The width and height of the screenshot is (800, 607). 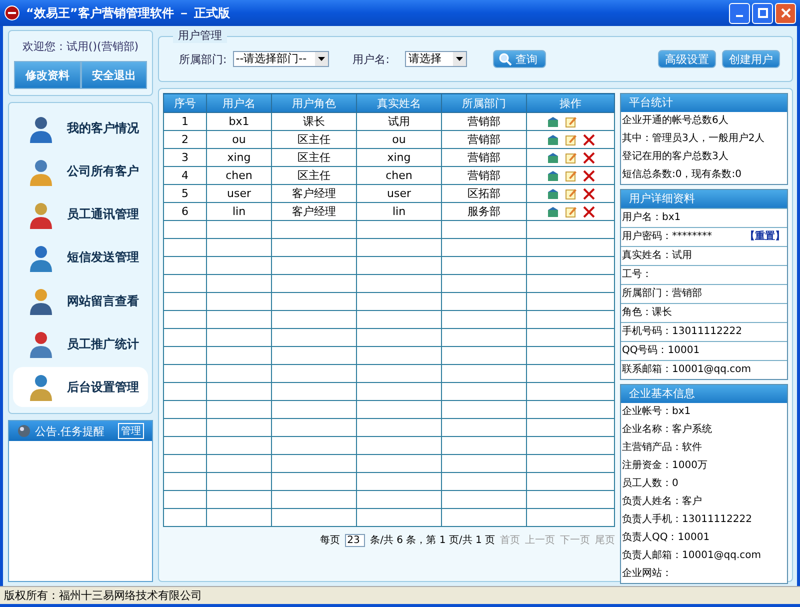 I want to click on welcome-text: 欢迎您：试用()(营销部), so click(x=80, y=46).